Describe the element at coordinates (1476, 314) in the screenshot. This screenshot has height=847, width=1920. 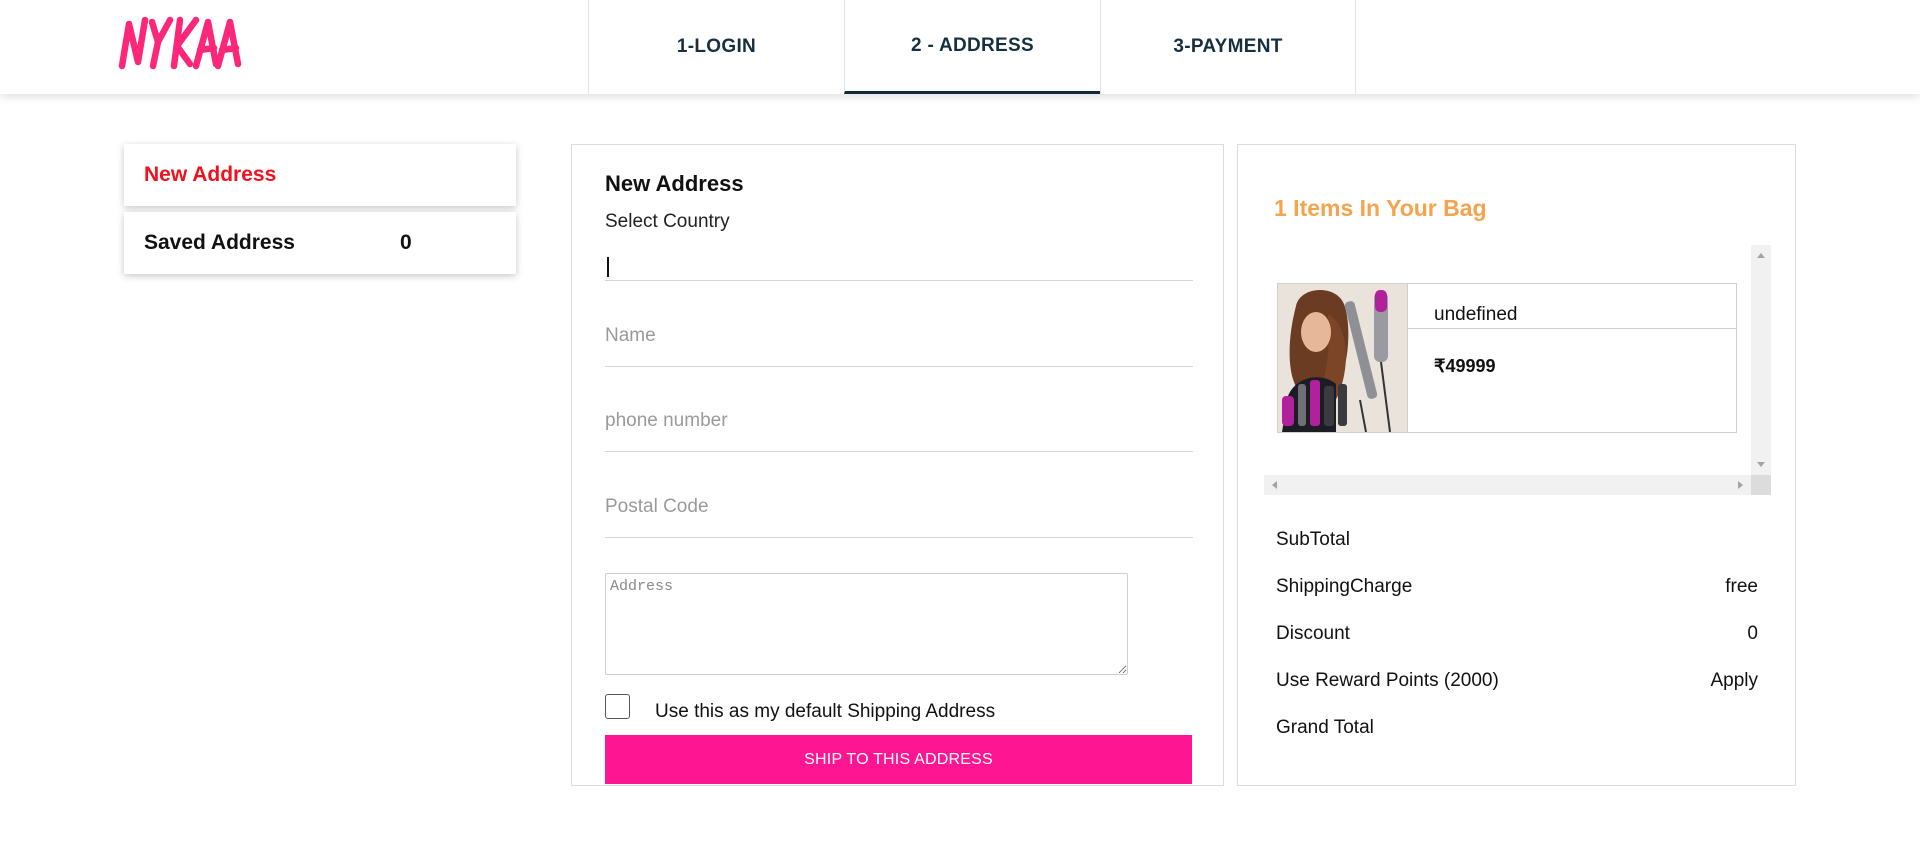
I see `product-name: undefined` at that location.